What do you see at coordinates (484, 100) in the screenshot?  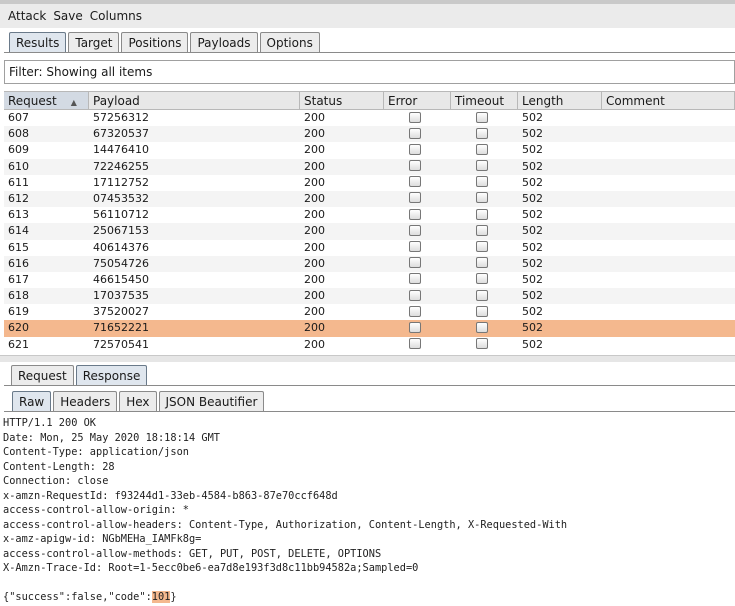 I see `column-header-timeout: Timeout` at bounding box center [484, 100].